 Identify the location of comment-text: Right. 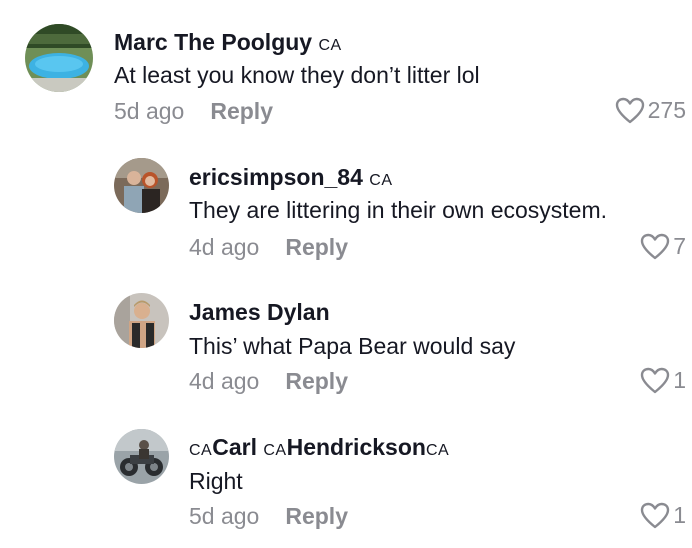
(216, 481).